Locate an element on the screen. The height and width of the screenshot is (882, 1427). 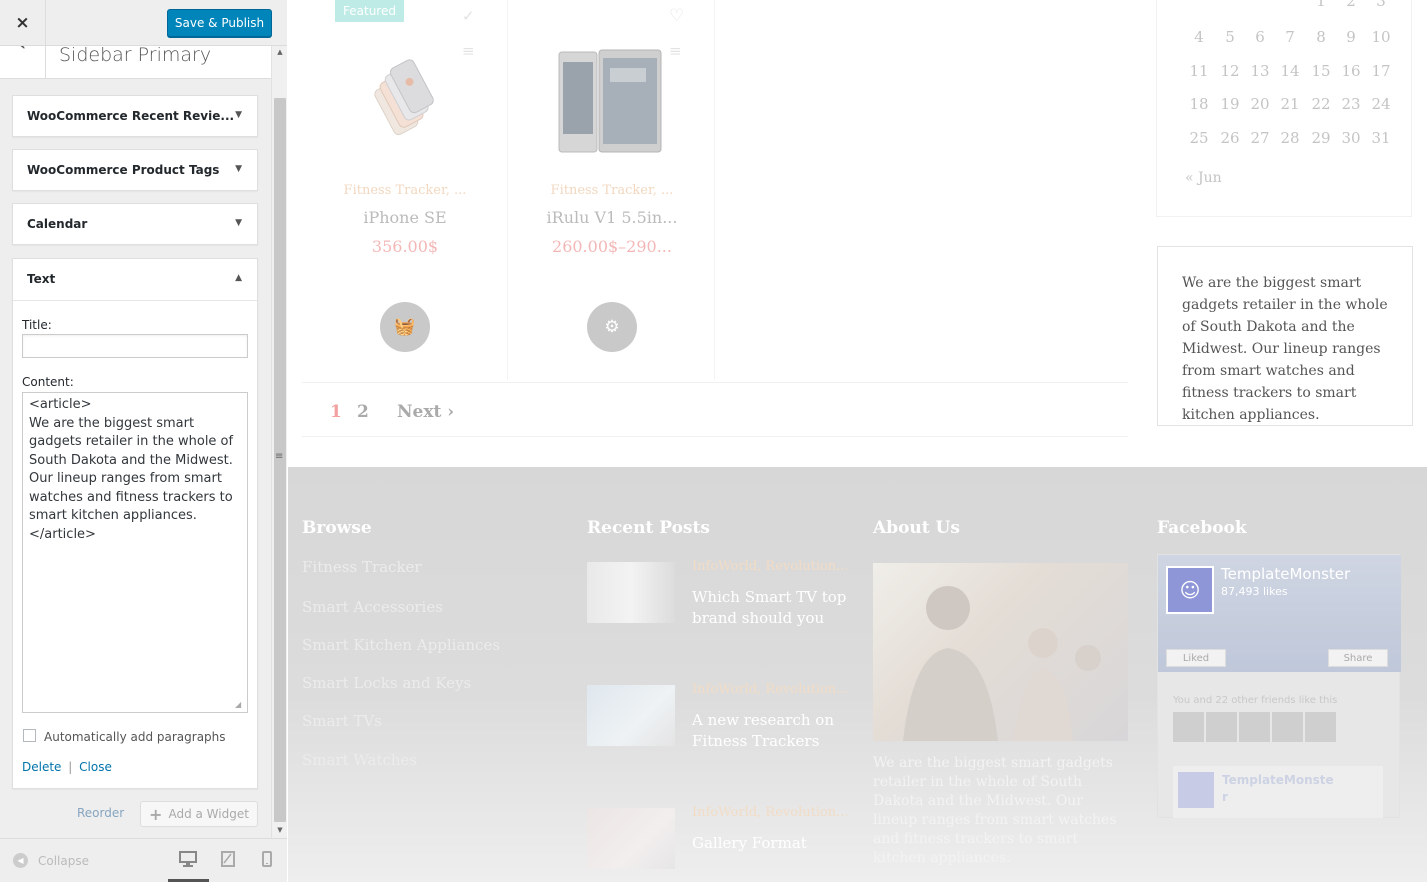
calendar-day: 30 is located at coordinates (1351, 138).